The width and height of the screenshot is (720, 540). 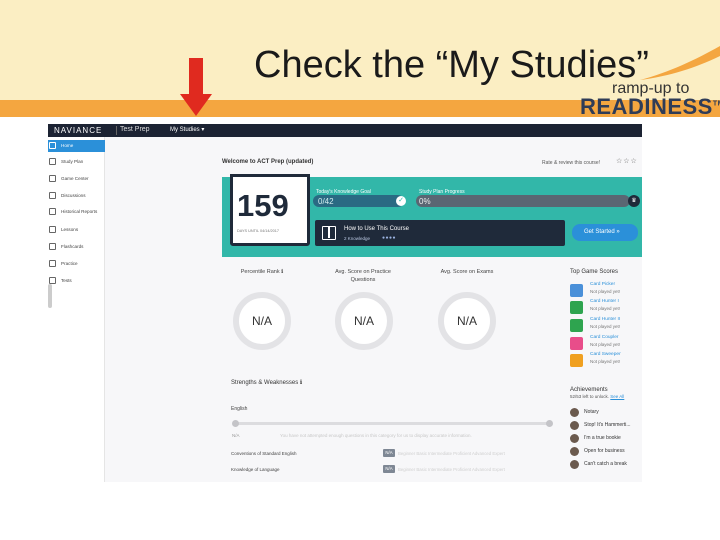 I want to click on see-all-link: See All, so click(x=617, y=396).